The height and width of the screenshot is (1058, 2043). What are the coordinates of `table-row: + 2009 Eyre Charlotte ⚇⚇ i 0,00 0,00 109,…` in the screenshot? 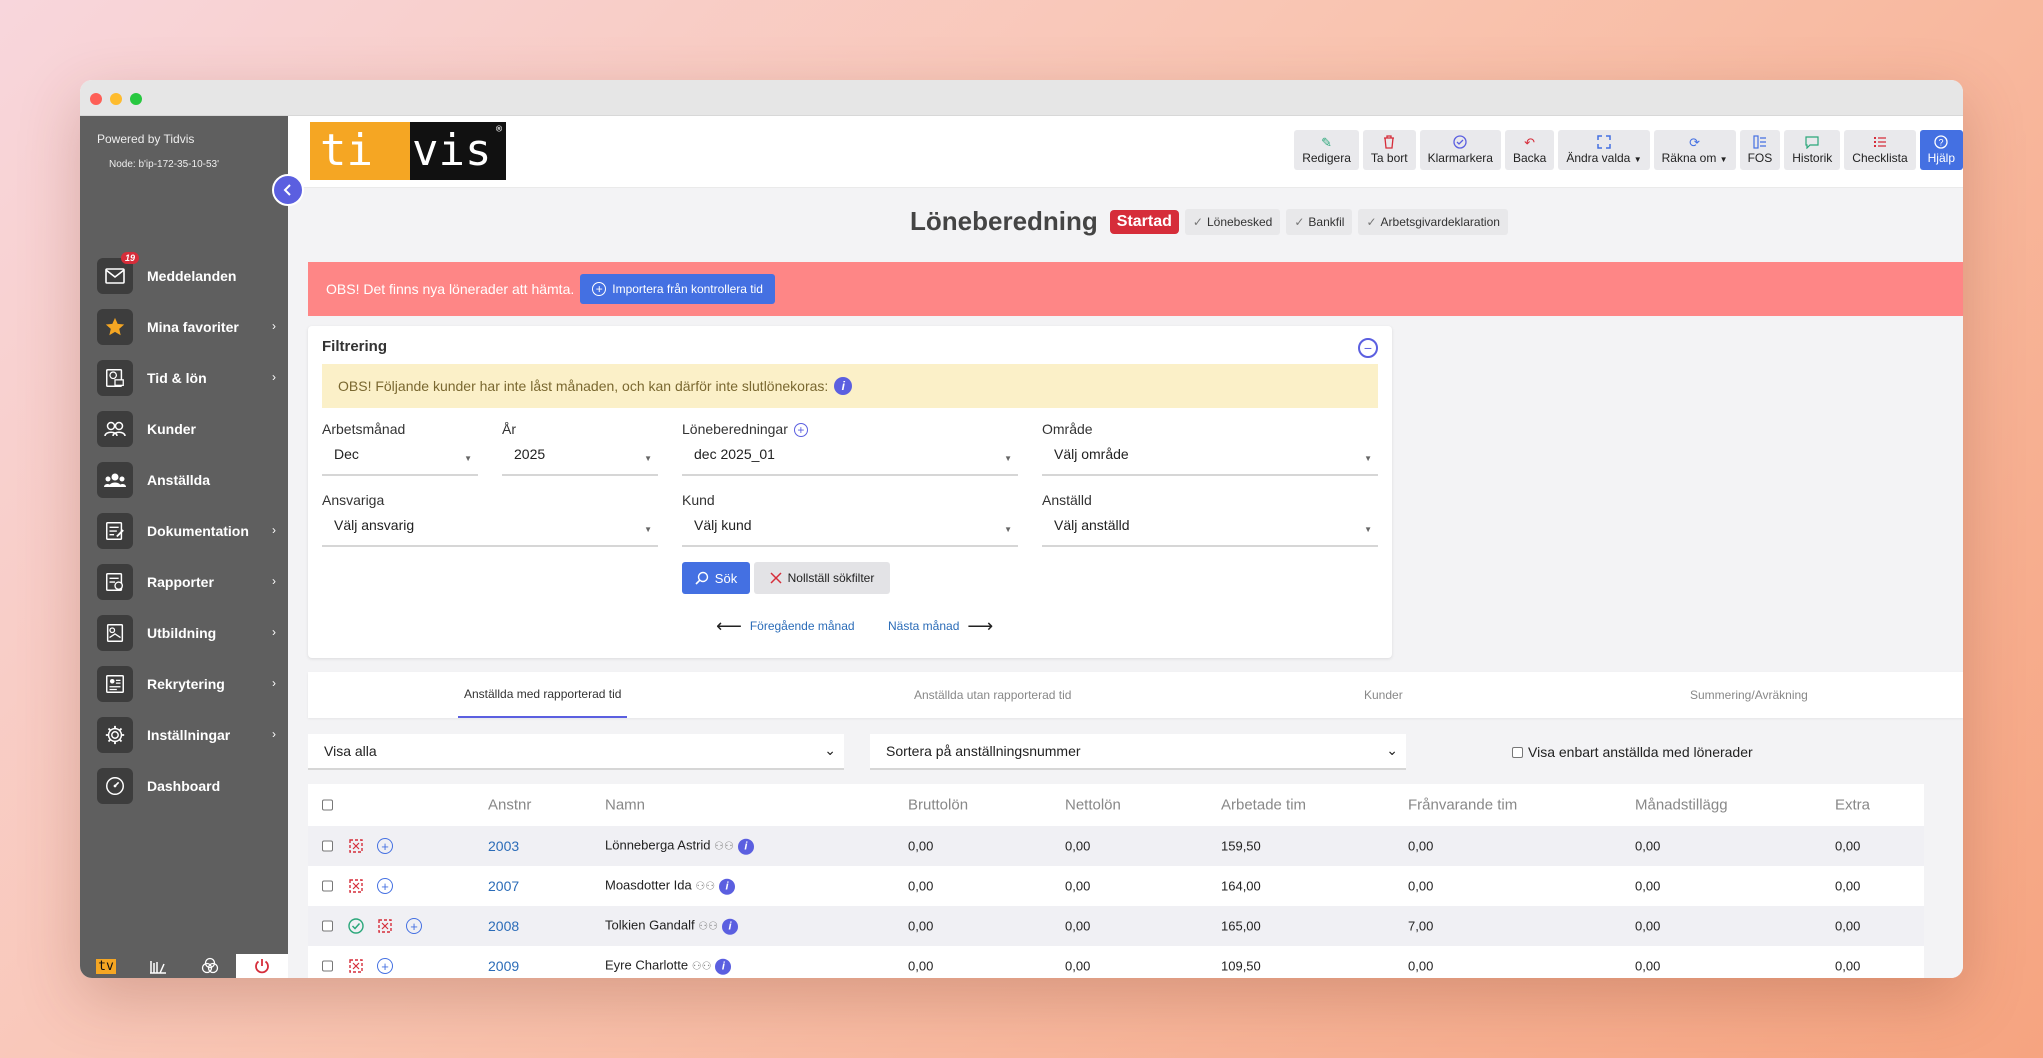 It's located at (1116, 962).